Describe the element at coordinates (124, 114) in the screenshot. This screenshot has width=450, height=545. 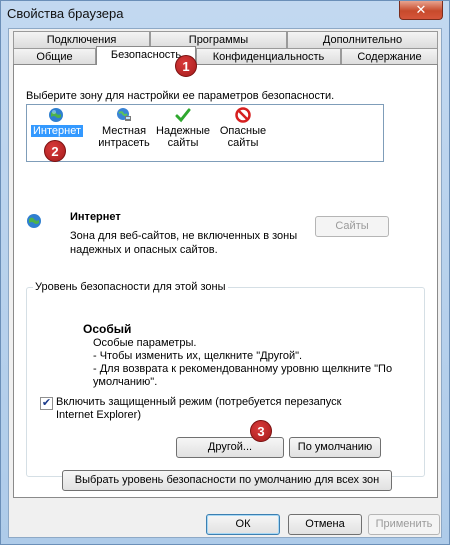
I see `intranet-icon` at that location.